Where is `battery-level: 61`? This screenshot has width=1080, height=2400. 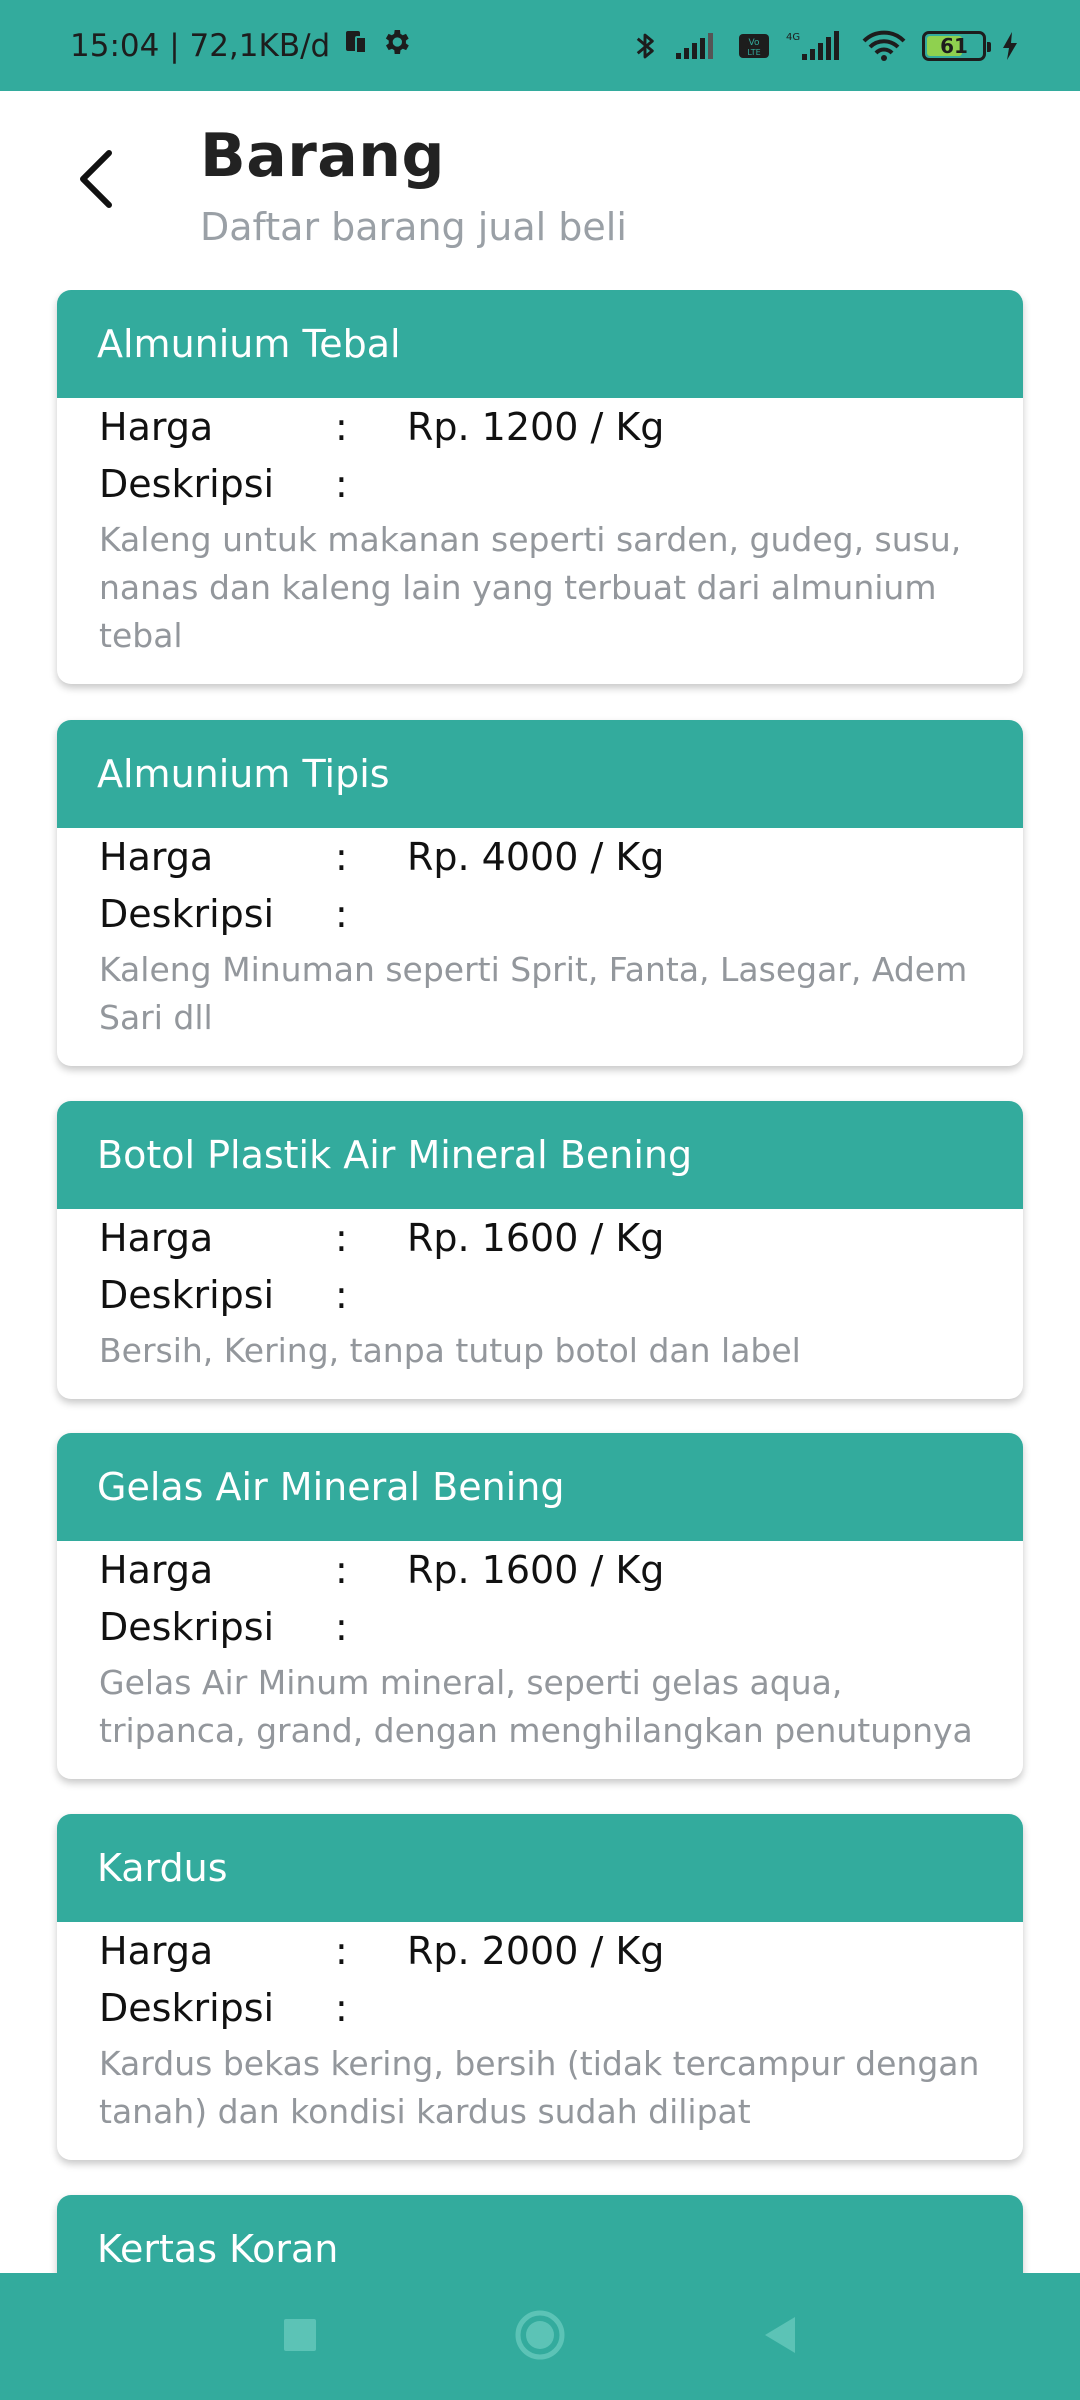 battery-level: 61 is located at coordinates (954, 45).